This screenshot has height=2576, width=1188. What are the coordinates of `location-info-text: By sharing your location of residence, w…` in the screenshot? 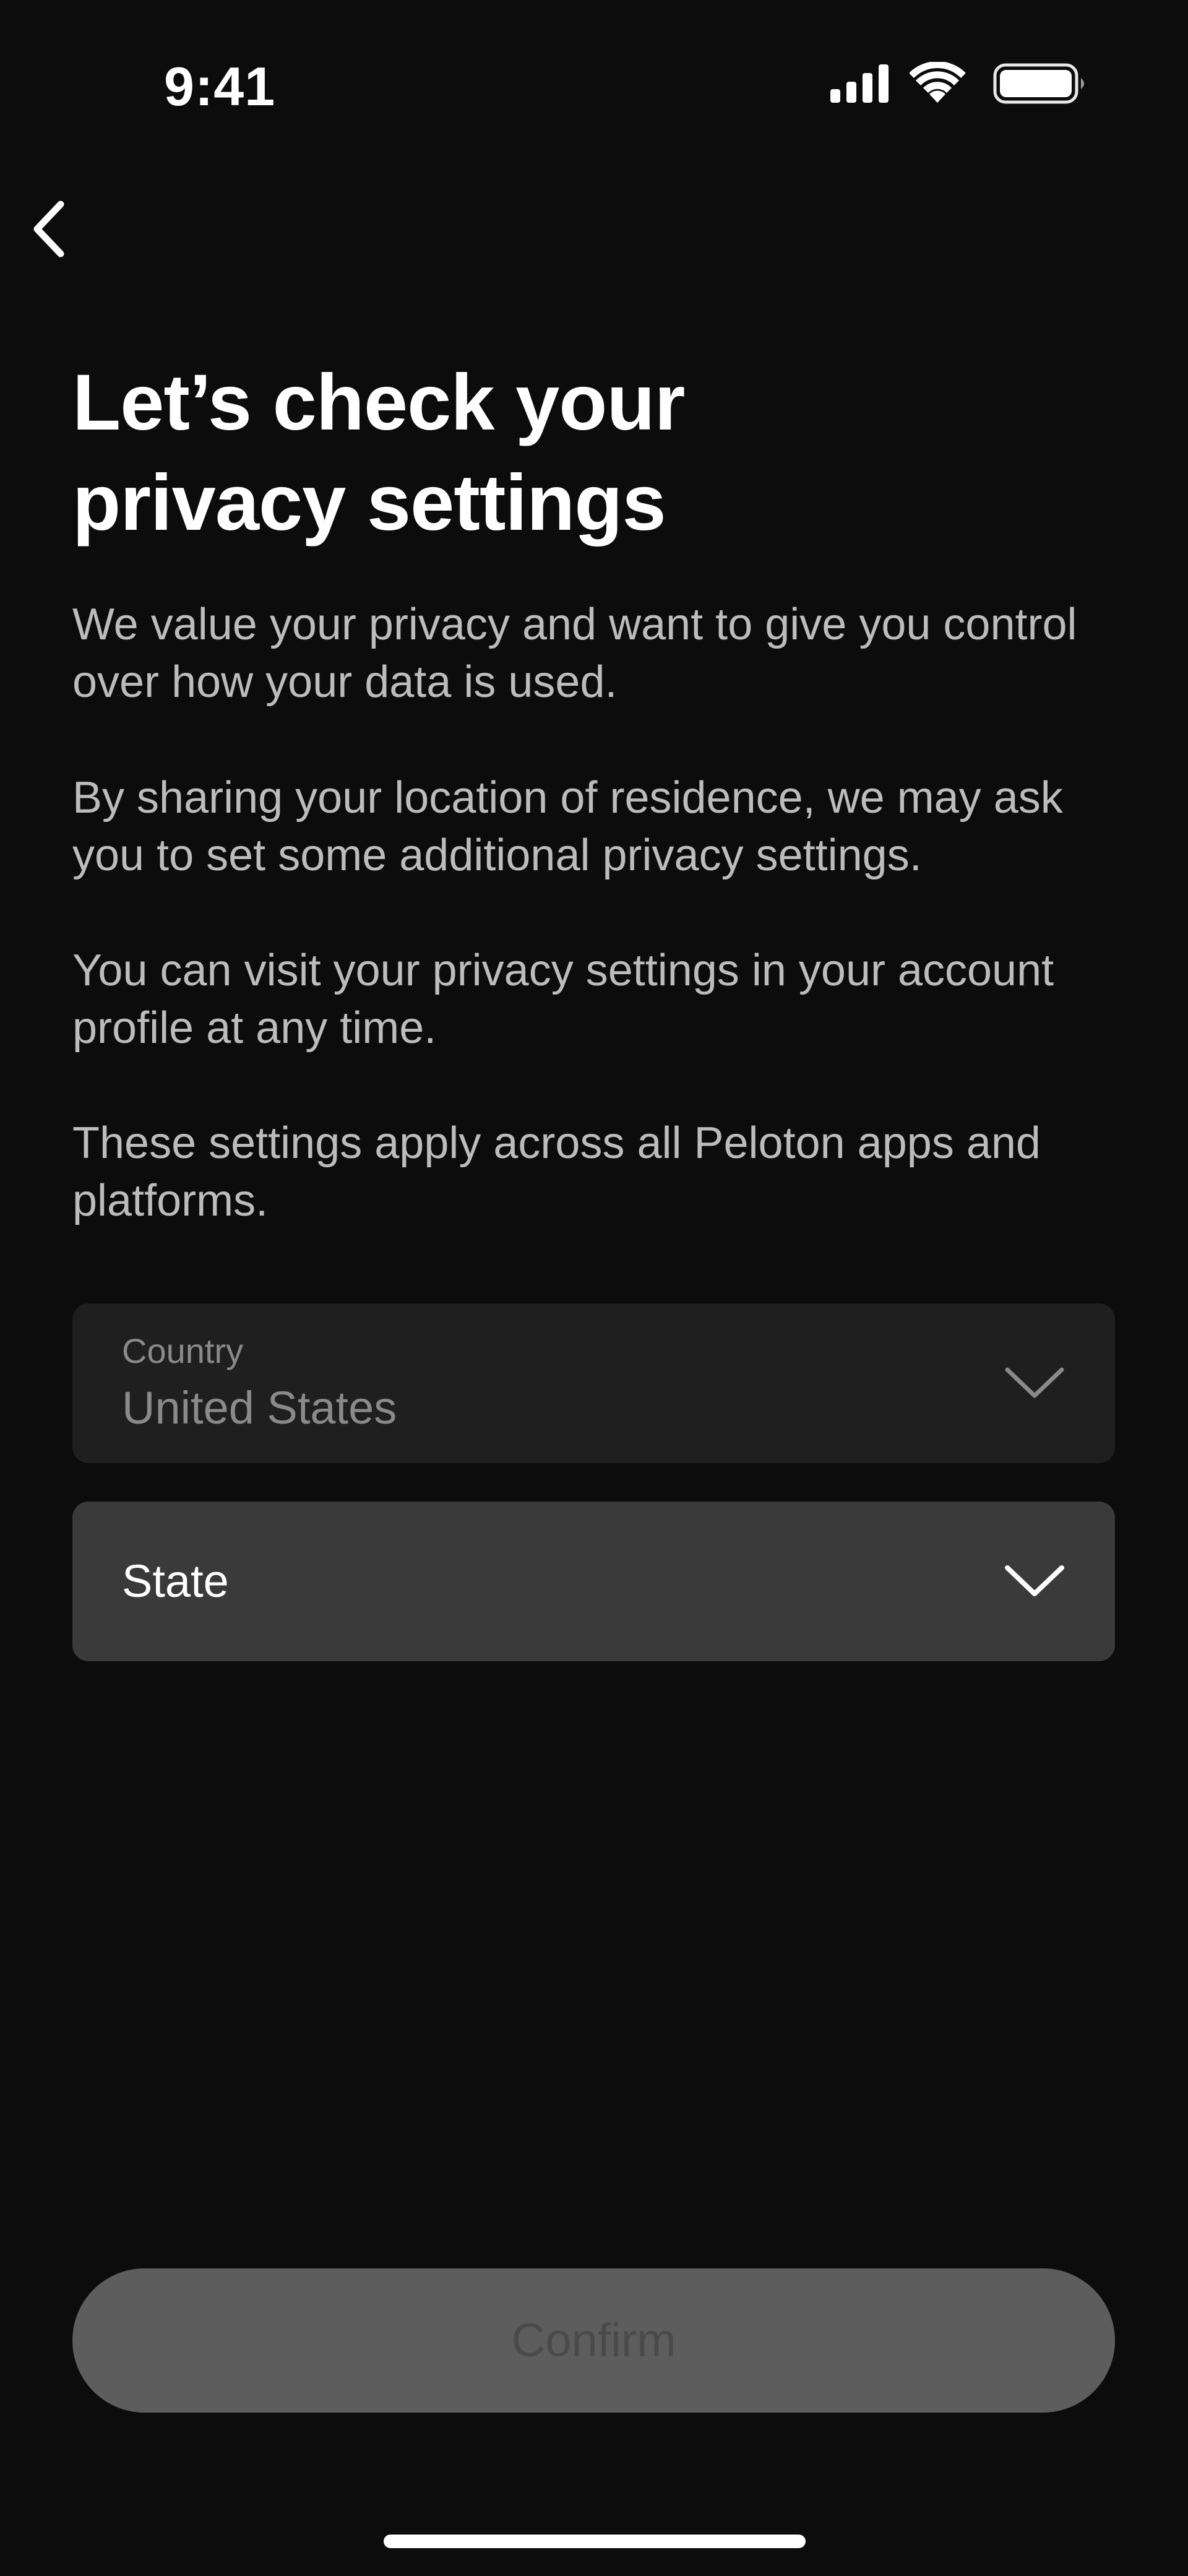 It's located at (567, 826).